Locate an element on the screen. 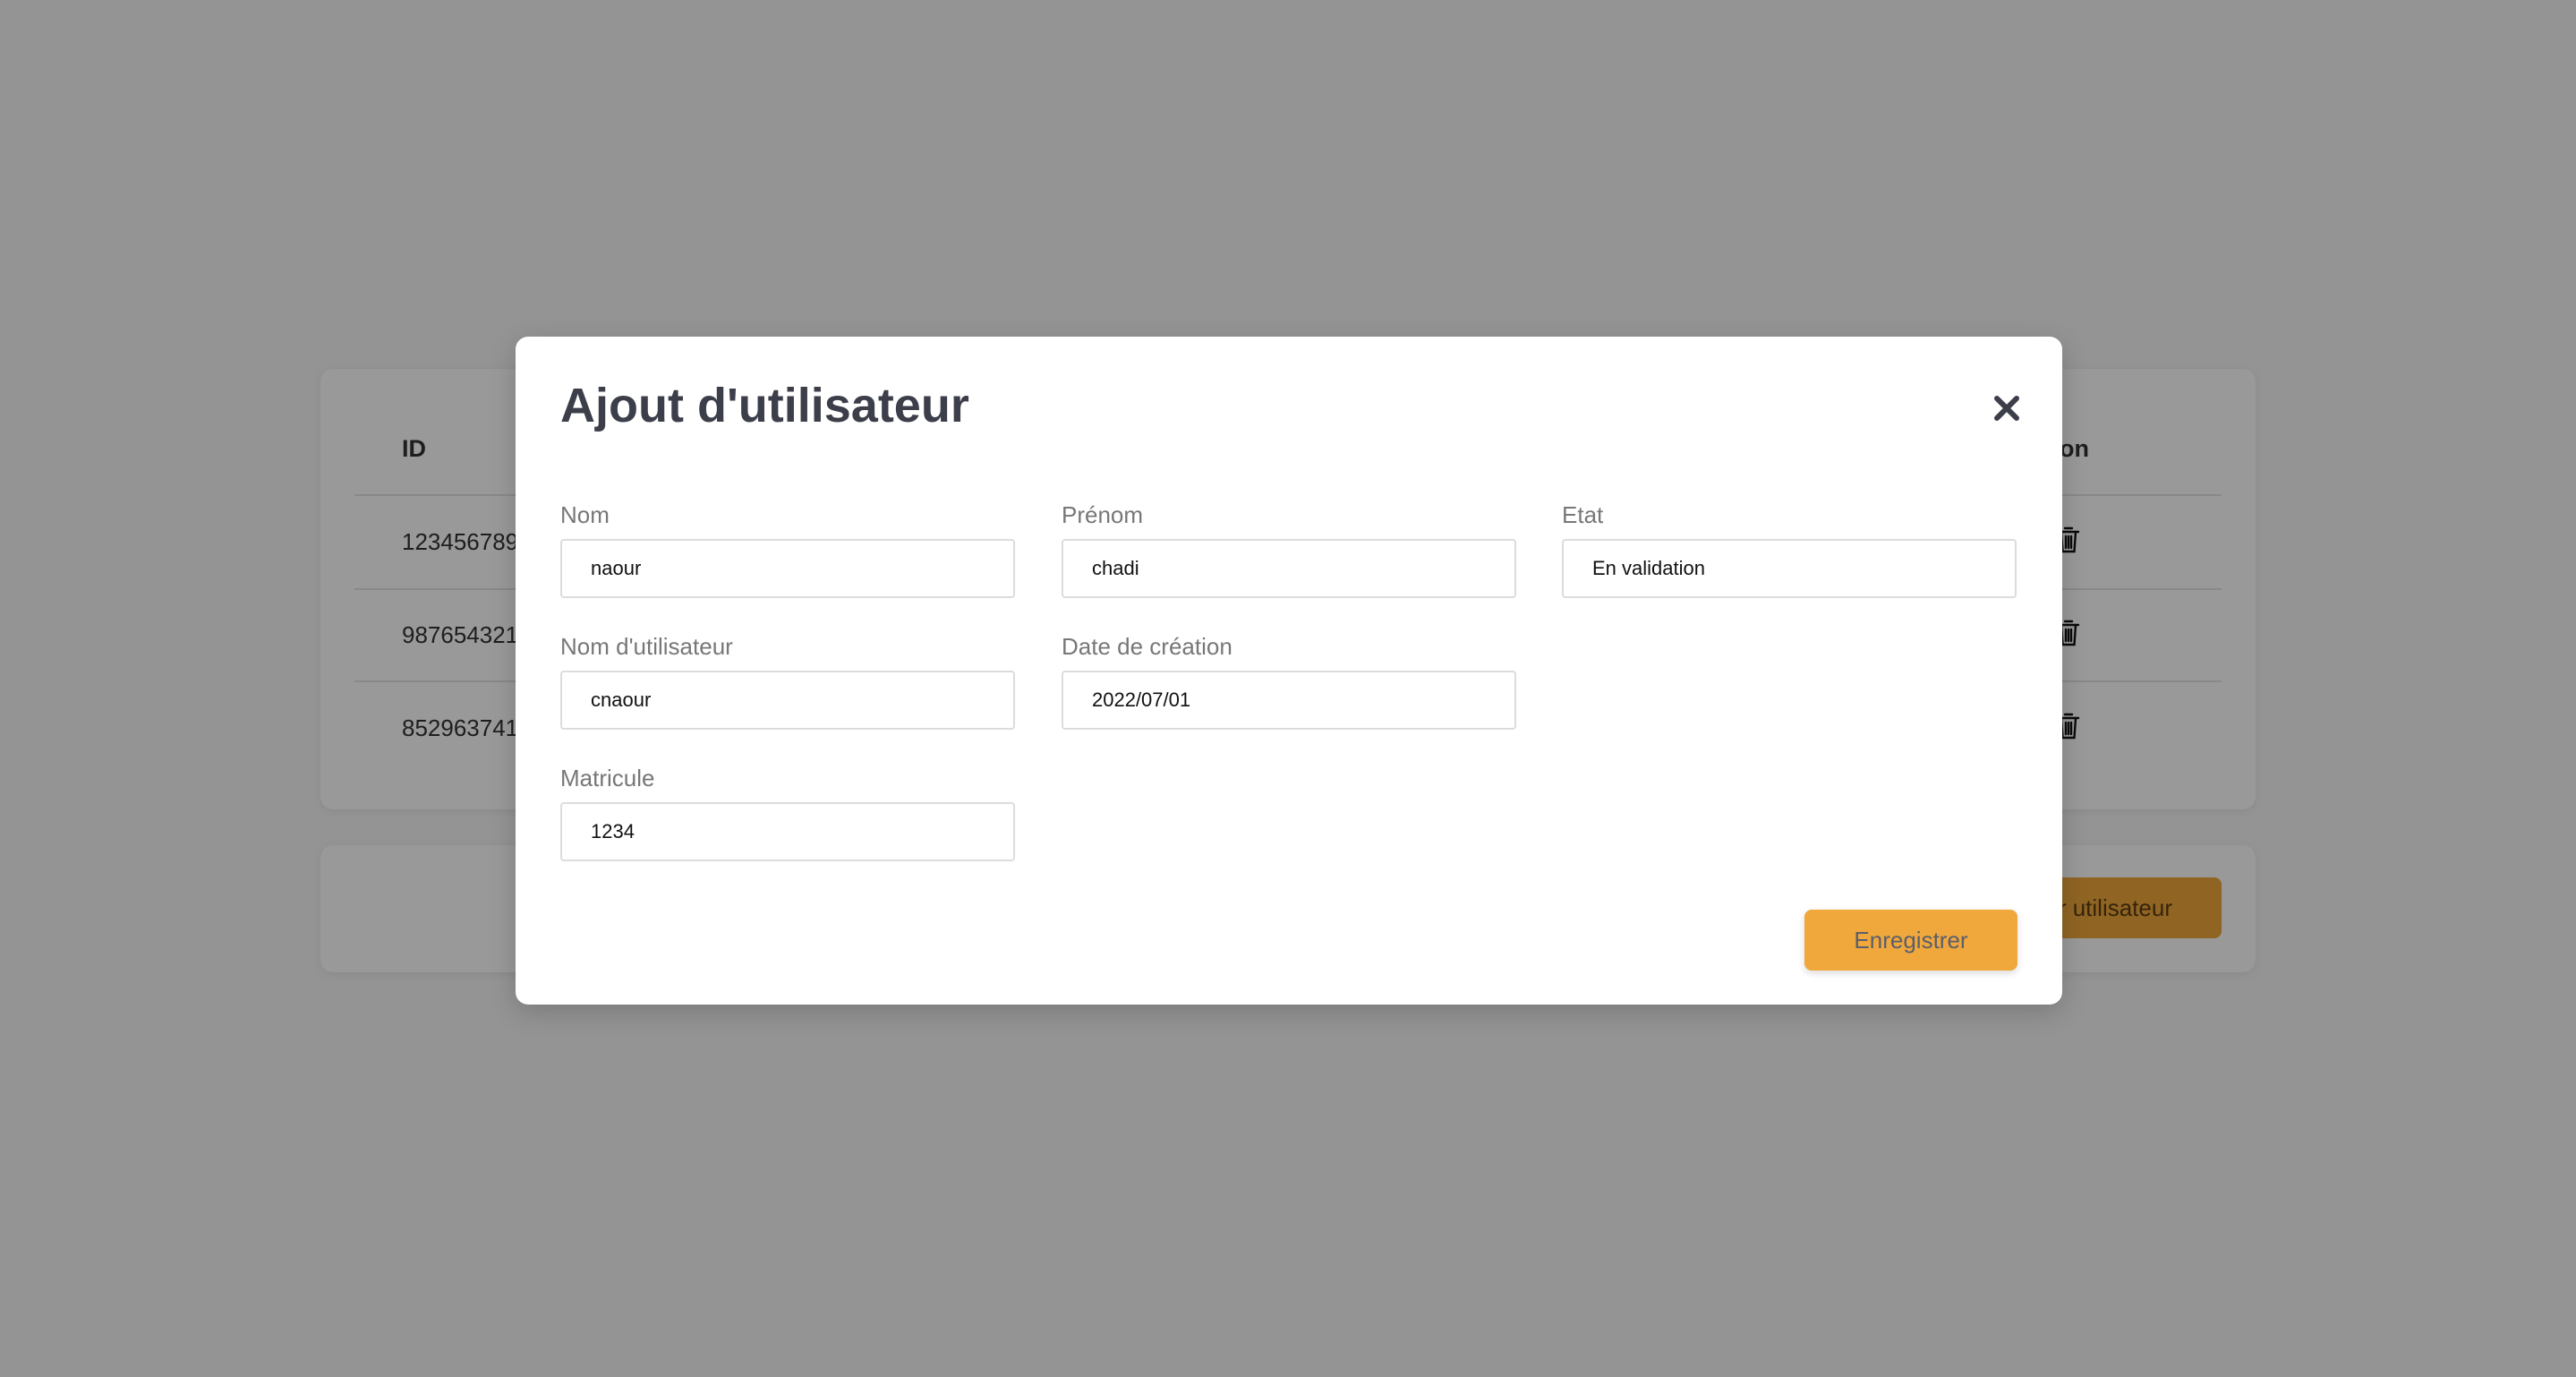 Image resolution: width=2576 pixels, height=1377 pixels. matricule-label: Matricule is located at coordinates (607, 778).